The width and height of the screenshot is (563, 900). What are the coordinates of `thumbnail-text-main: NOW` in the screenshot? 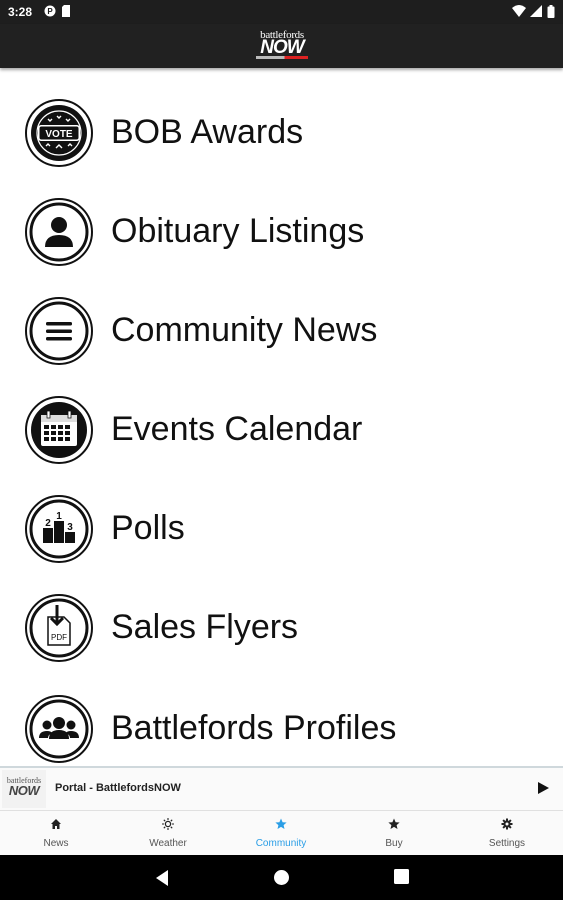 It's located at (24, 790).